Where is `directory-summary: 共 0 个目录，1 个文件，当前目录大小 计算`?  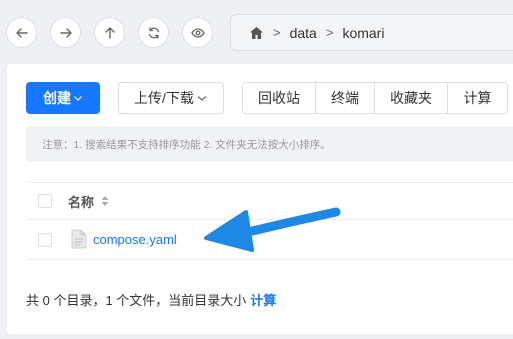
directory-summary: 共 0 个目录，1 个文件，当前目录大小 计算 is located at coordinates (151, 299).